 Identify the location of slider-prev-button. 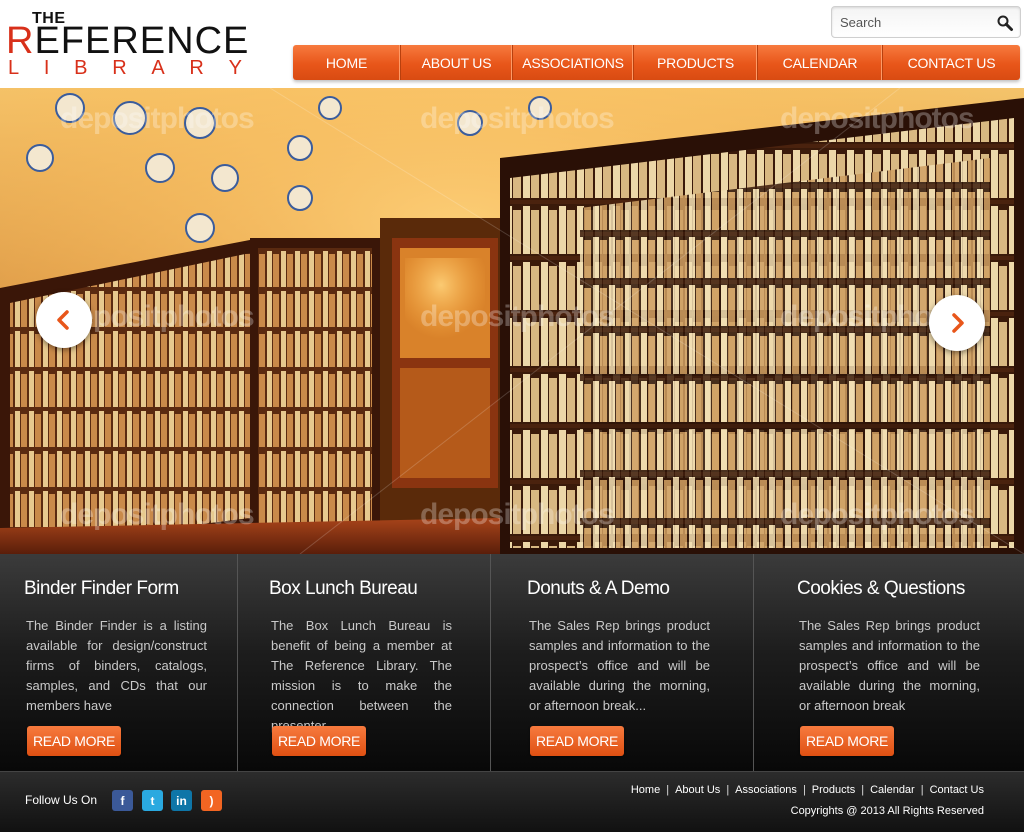
(64, 320).